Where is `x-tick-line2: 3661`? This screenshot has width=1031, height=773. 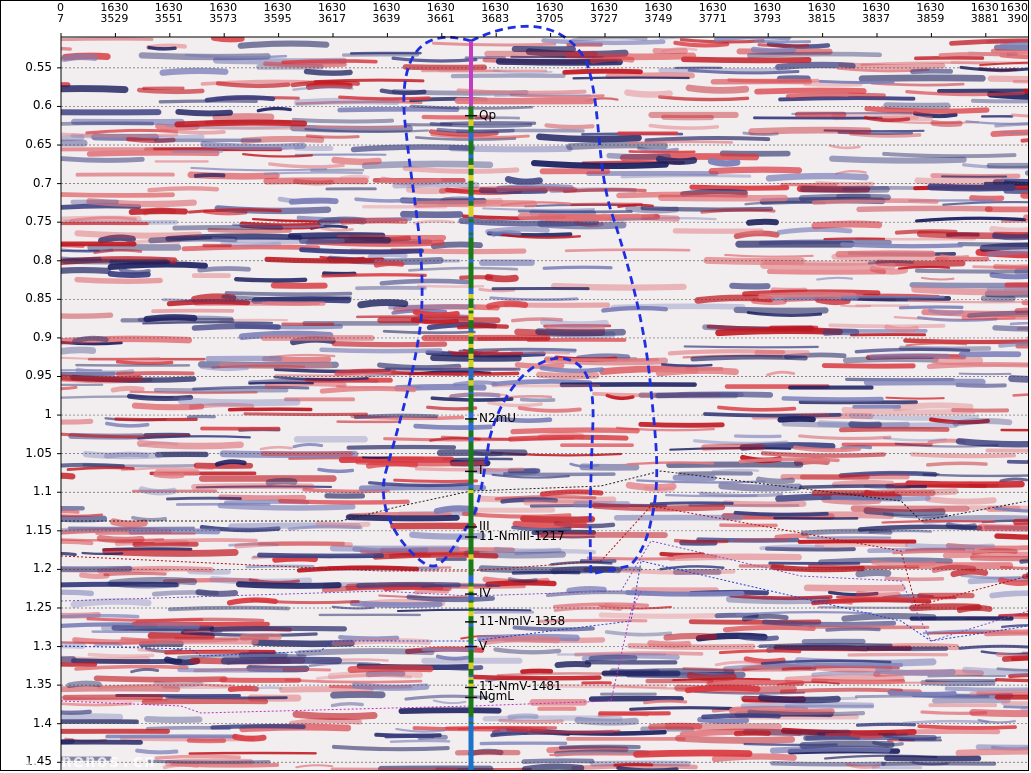
x-tick-line2: 3661 is located at coordinates (440, 18).